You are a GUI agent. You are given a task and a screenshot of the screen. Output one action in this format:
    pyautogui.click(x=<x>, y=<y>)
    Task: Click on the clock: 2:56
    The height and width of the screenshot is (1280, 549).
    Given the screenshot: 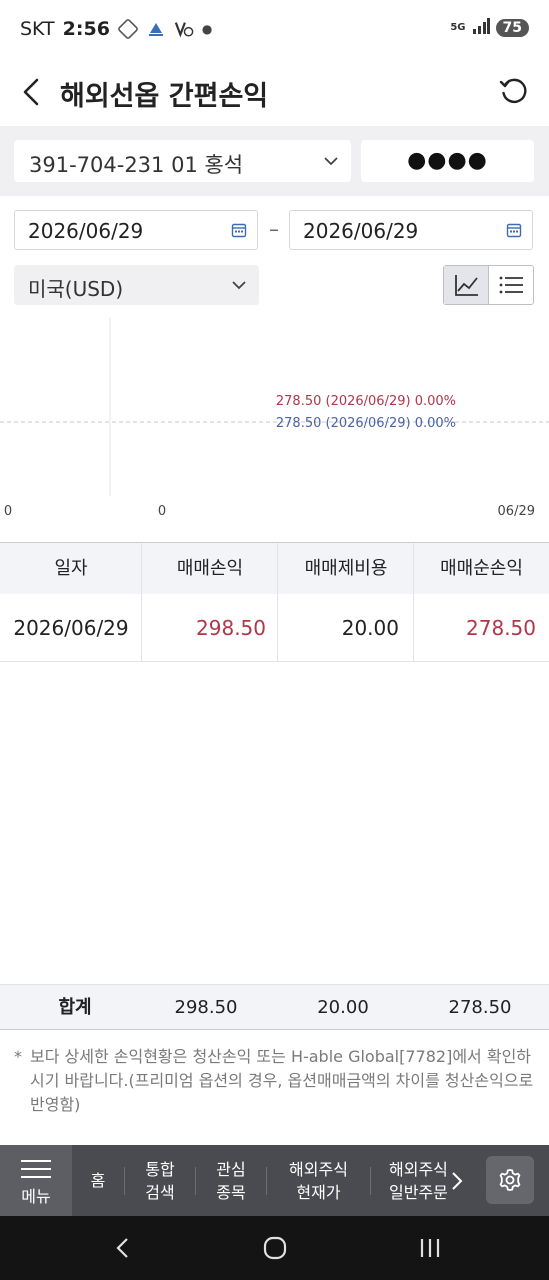 What is the action you would take?
    pyautogui.click(x=86, y=29)
    